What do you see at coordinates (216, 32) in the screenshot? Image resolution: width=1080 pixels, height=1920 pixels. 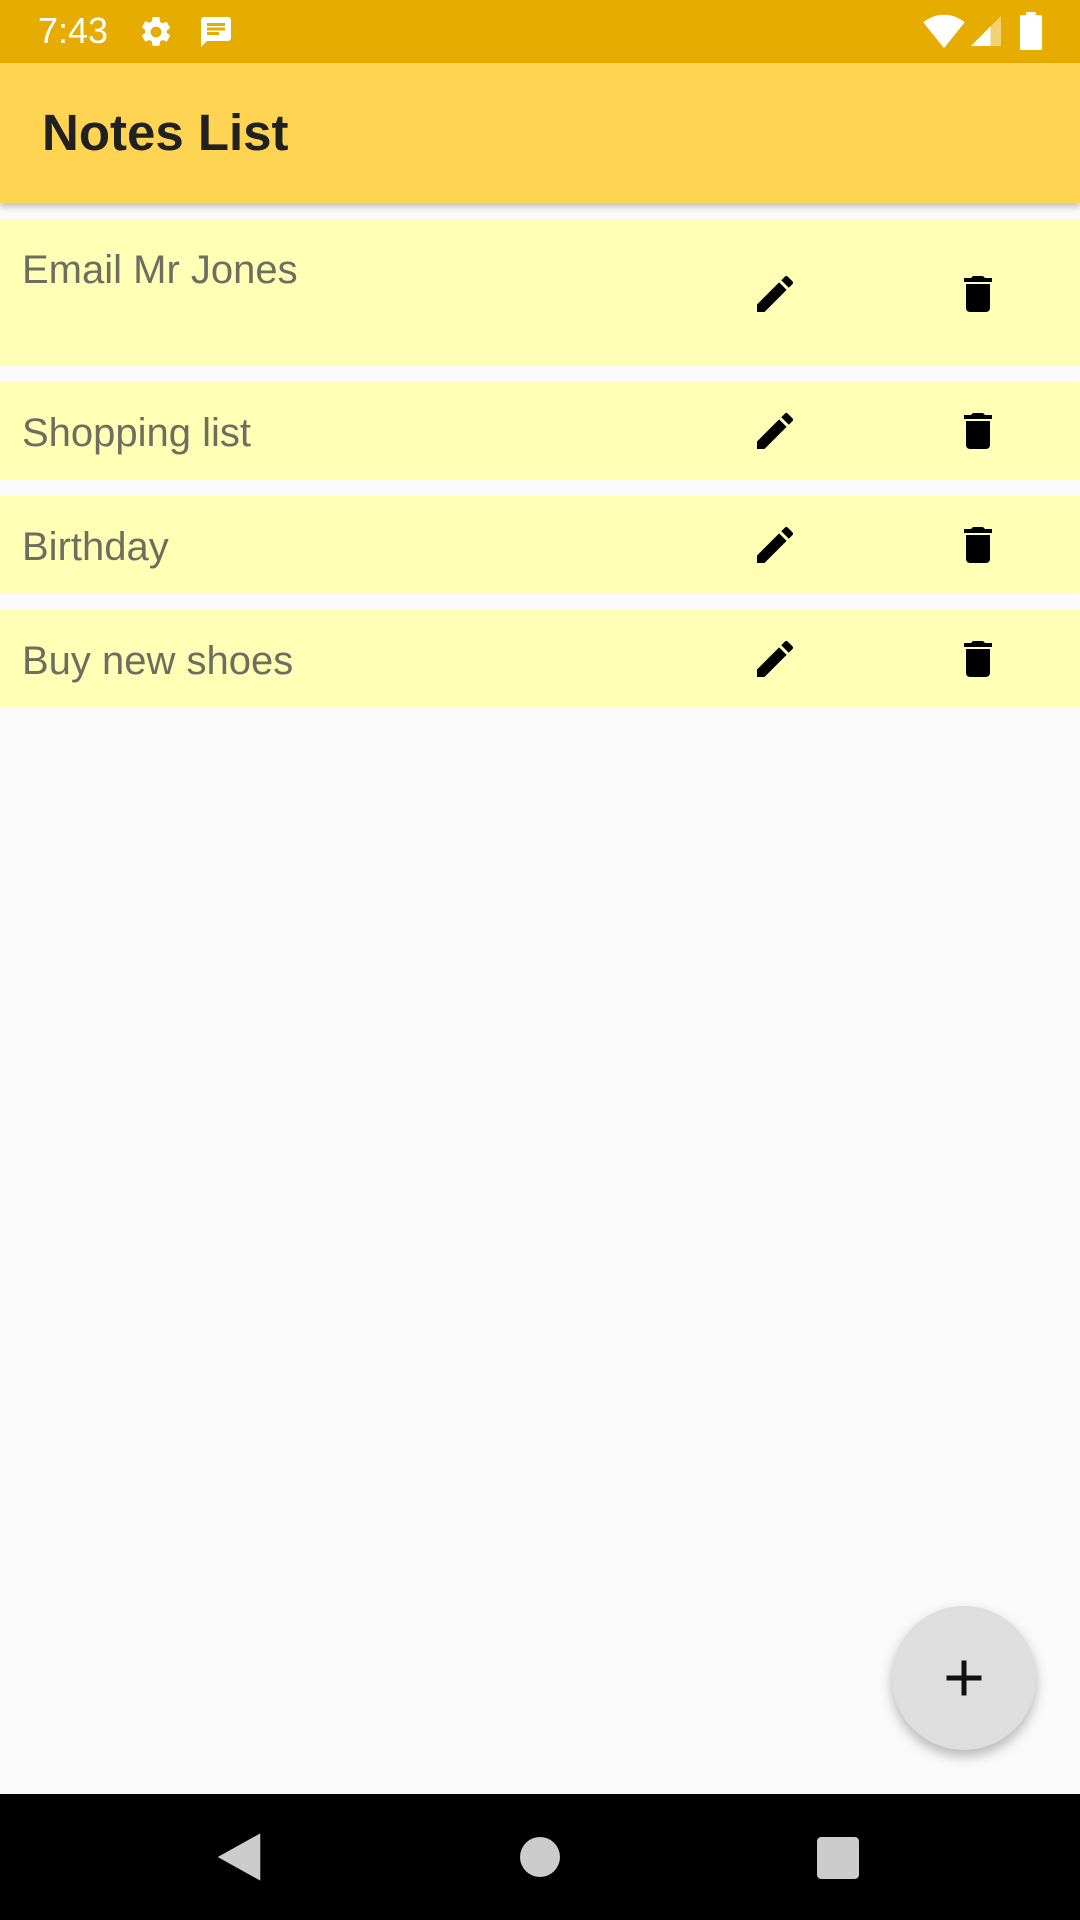 I see `notification-icon` at bounding box center [216, 32].